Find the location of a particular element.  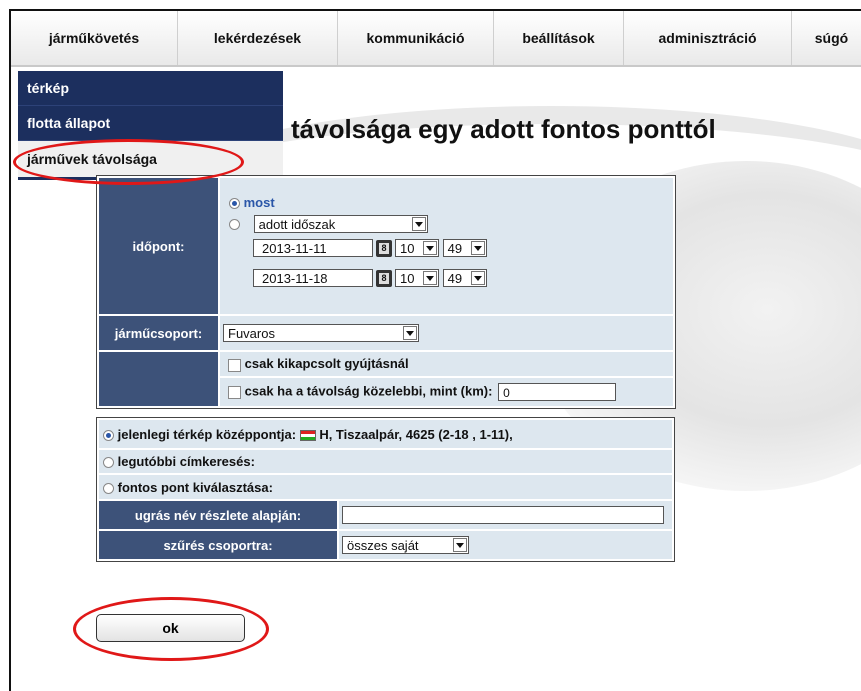

start-minute-value: 49 is located at coordinates (455, 248).